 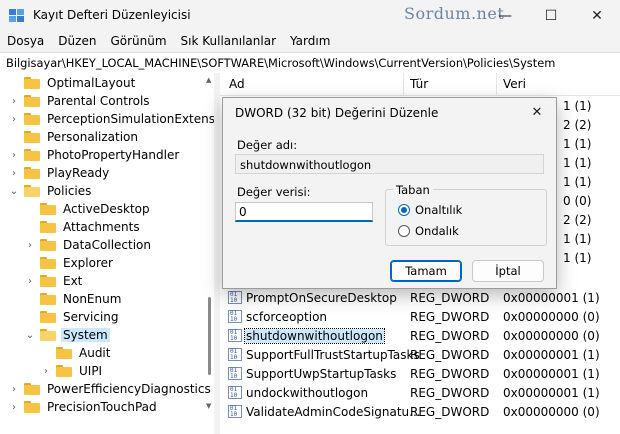 I want to click on radio-decimal-label: Ondalık, so click(x=437, y=231).